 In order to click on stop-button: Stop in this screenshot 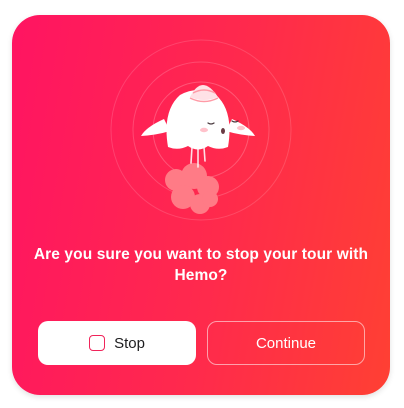, I will do `click(117, 343)`.